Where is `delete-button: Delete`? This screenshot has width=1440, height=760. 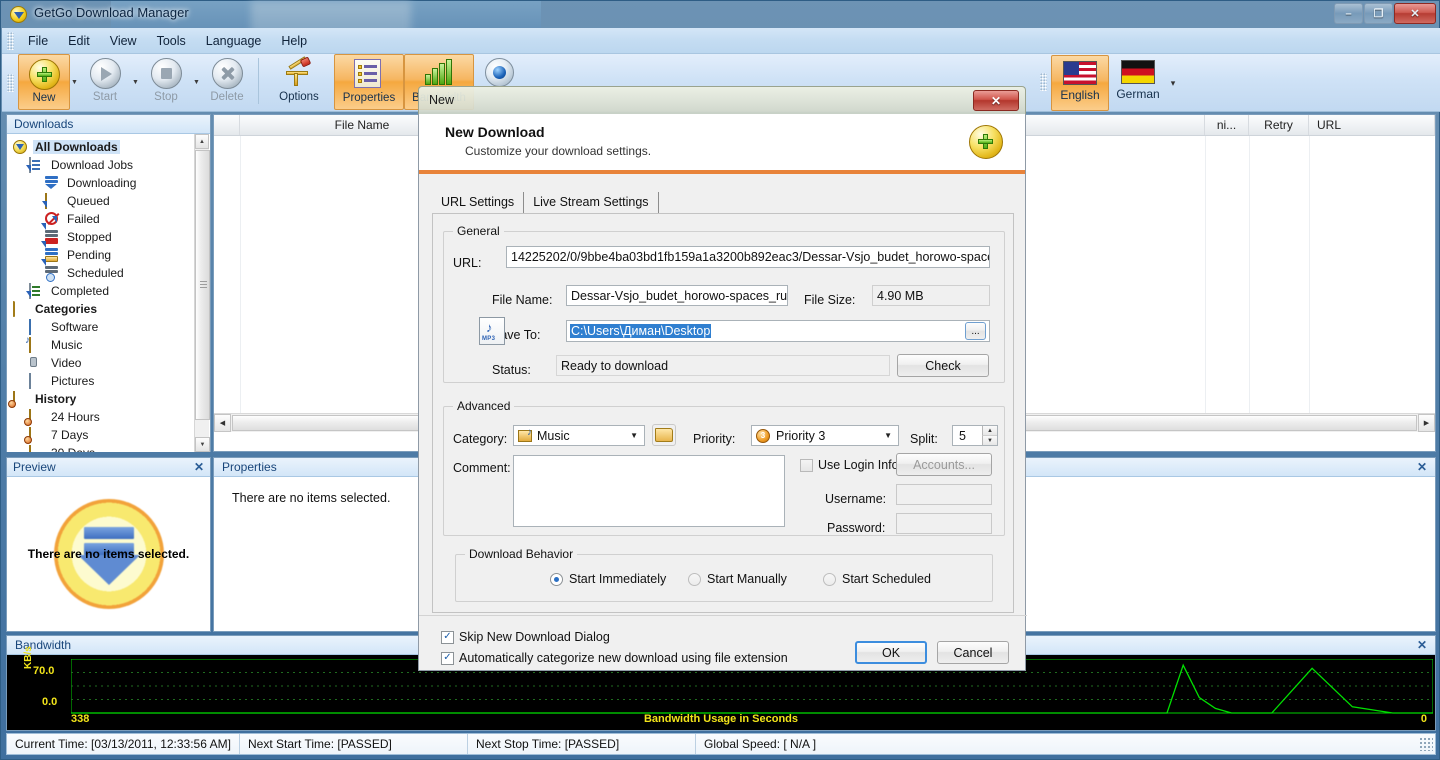 delete-button: Delete is located at coordinates (227, 82).